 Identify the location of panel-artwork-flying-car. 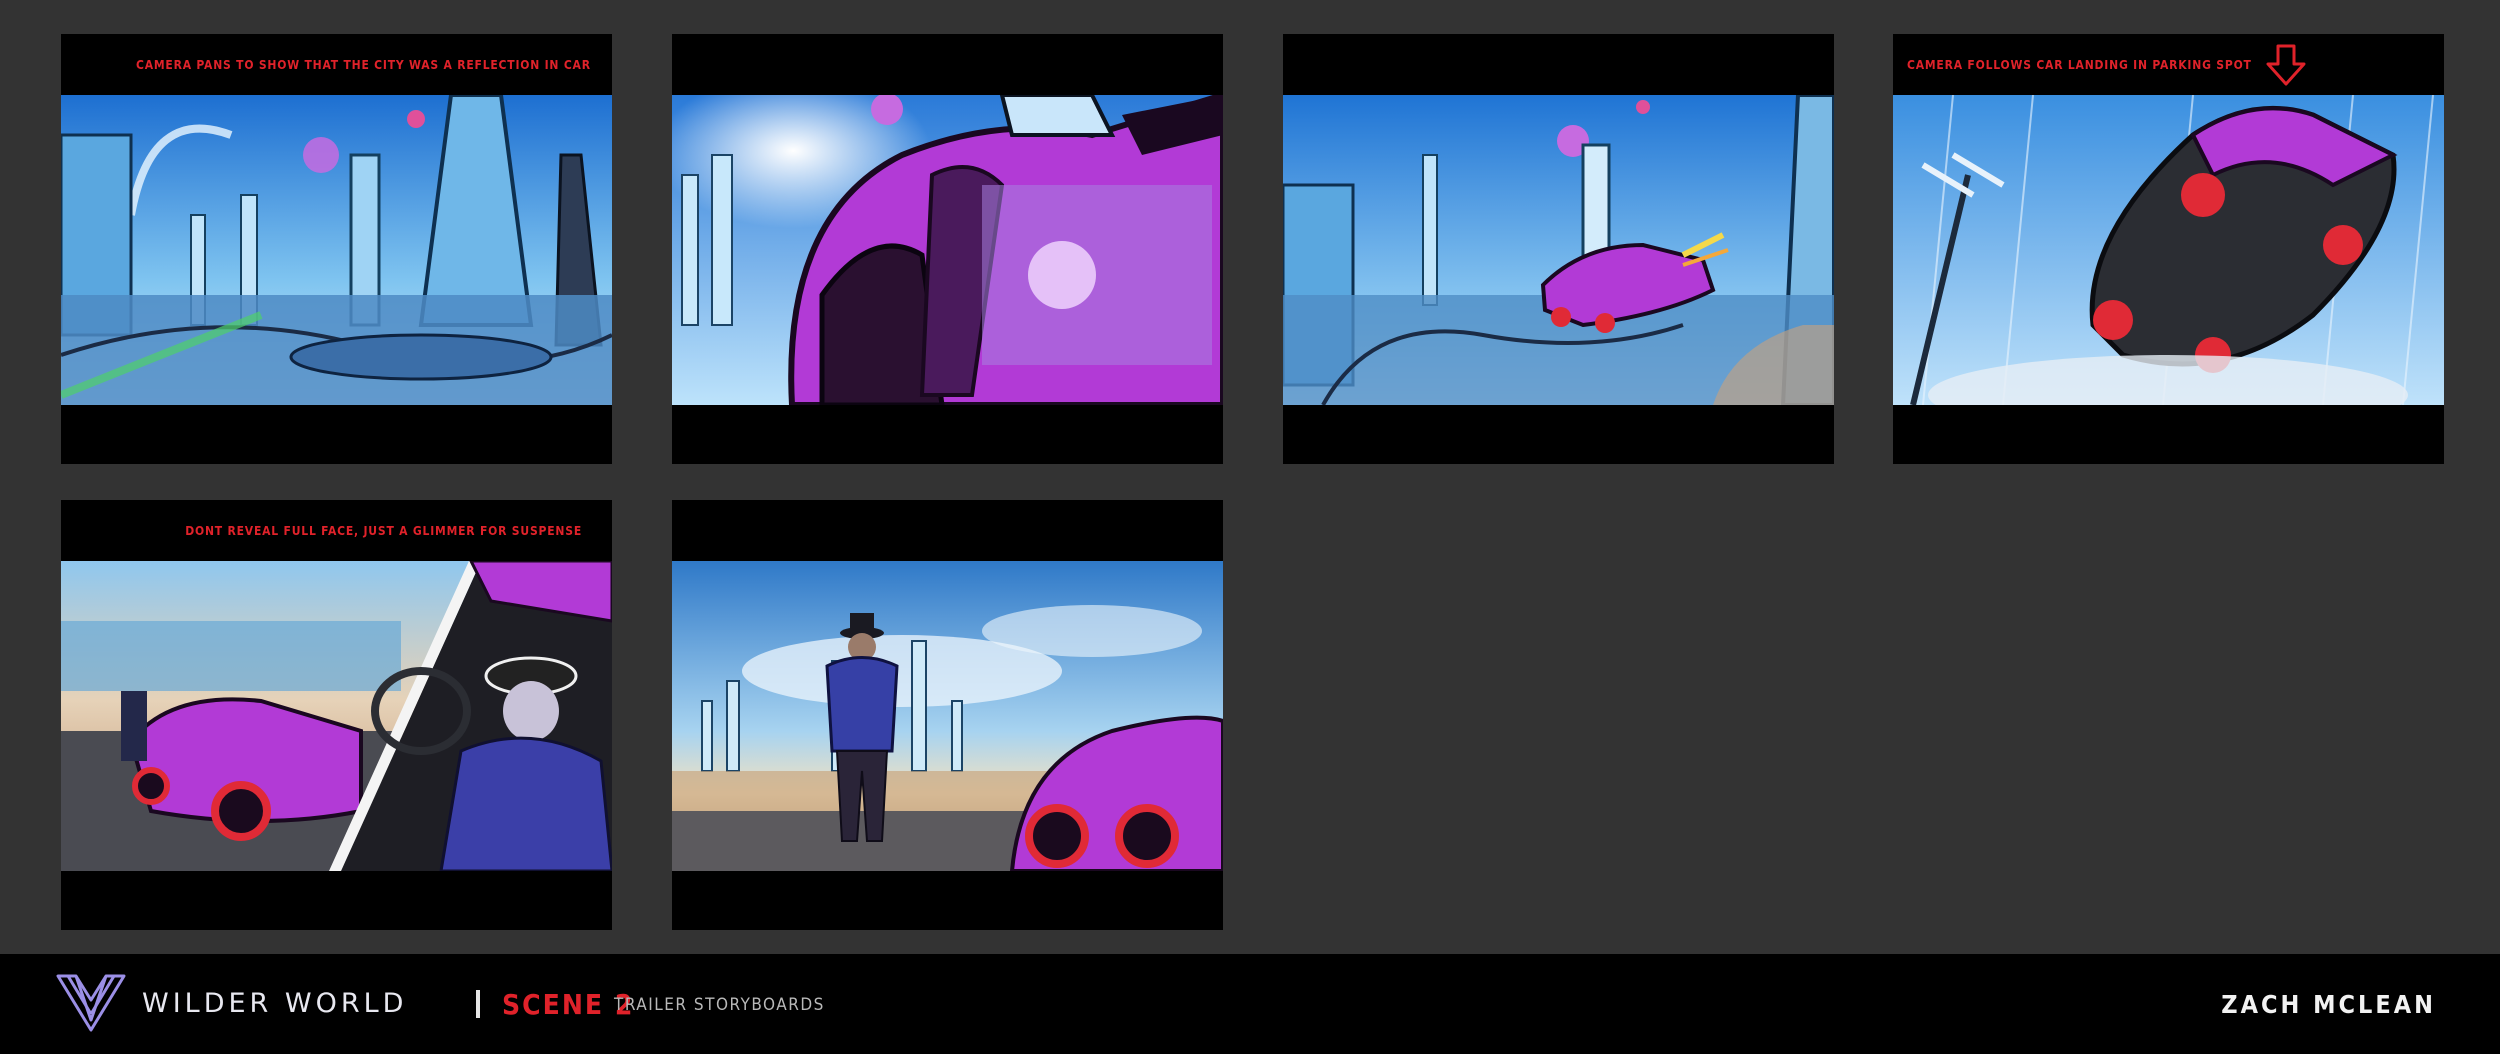
(1558, 250).